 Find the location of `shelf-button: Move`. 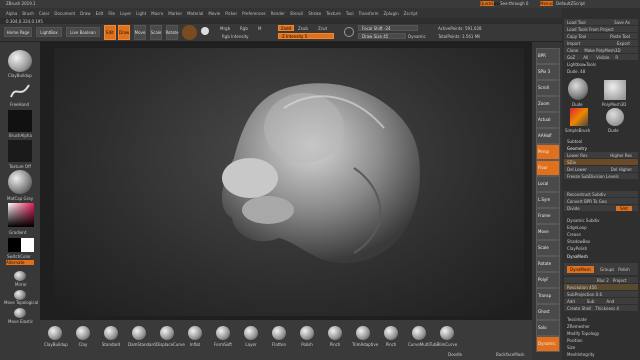

shelf-button: Move is located at coordinates (548, 232).